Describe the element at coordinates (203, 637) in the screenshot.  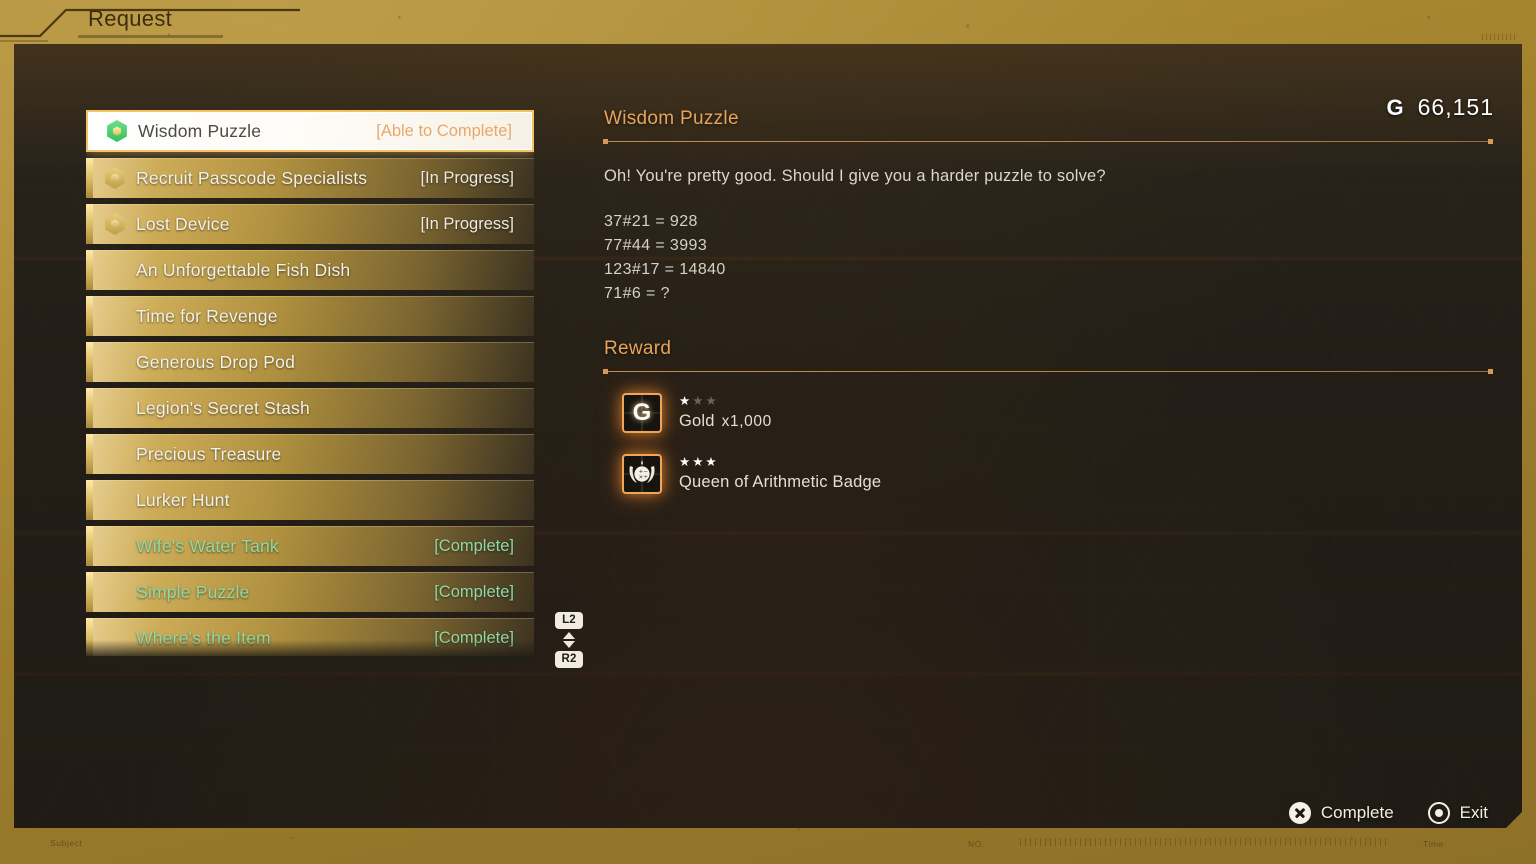
I see `quest-title: Where's the Item` at that location.